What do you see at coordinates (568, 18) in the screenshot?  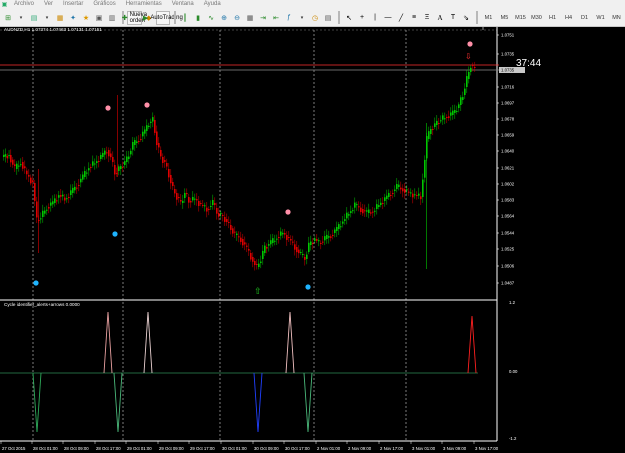 I see `timeframe-h4: H4` at bounding box center [568, 18].